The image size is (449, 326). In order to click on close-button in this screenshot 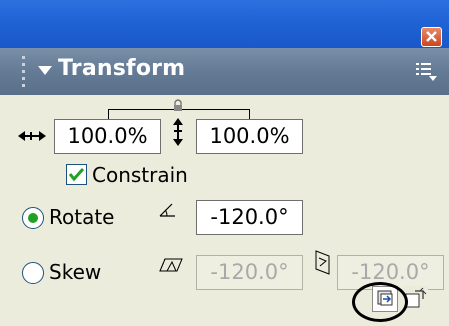, I will do `click(431, 37)`.